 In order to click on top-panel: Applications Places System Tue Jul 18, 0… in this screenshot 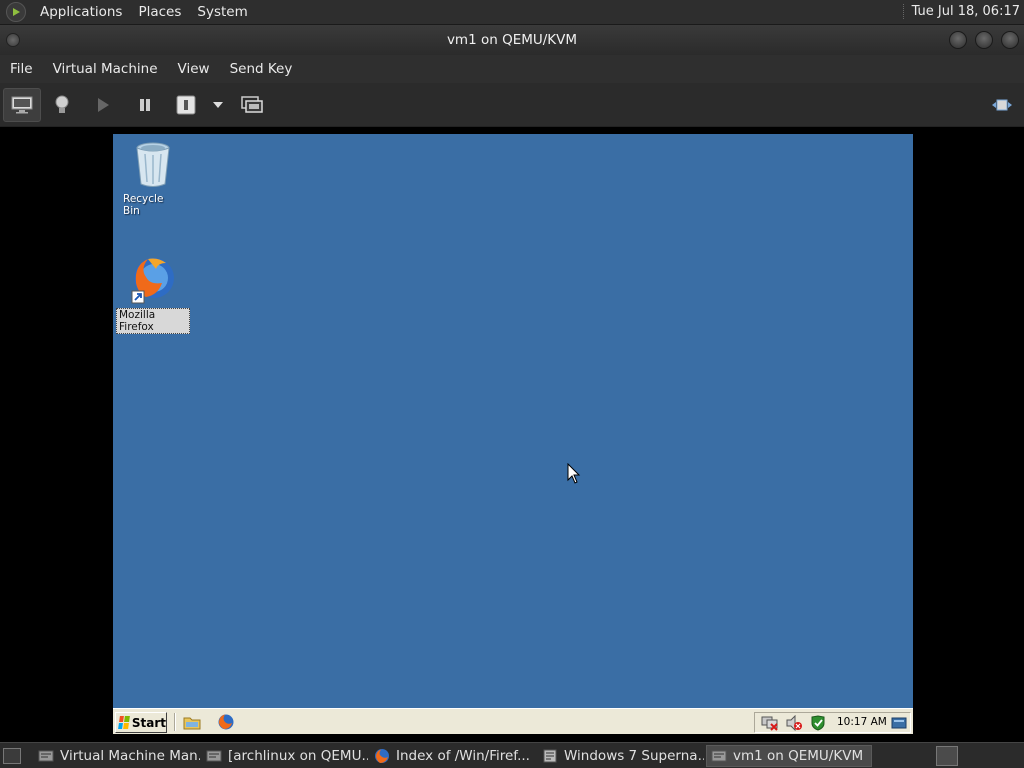, I will do `click(512, 12)`.